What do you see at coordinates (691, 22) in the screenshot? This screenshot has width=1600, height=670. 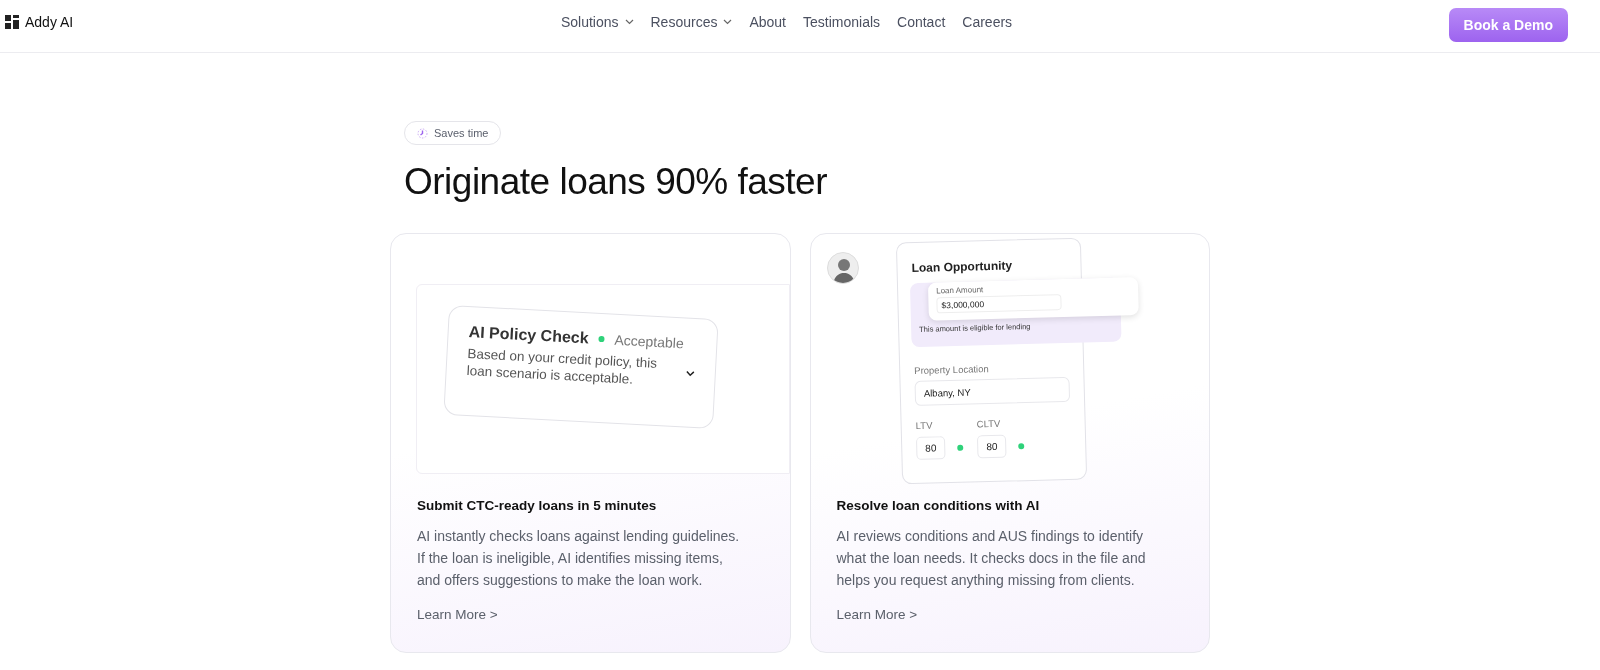 I see `nav-link: Resources` at bounding box center [691, 22].